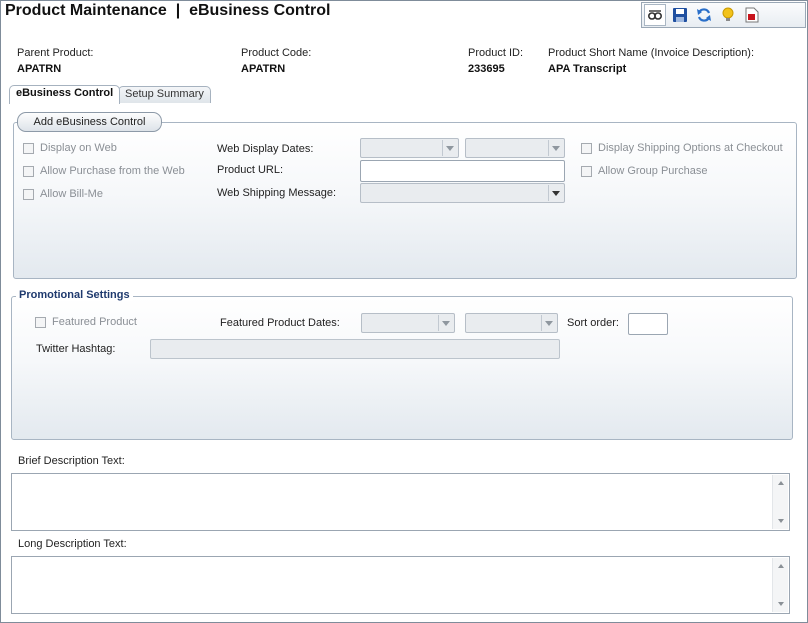 The width and height of the screenshot is (808, 623). What do you see at coordinates (515, 148) in the screenshot?
I see `web-display-end-date-select` at bounding box center [515, 148].